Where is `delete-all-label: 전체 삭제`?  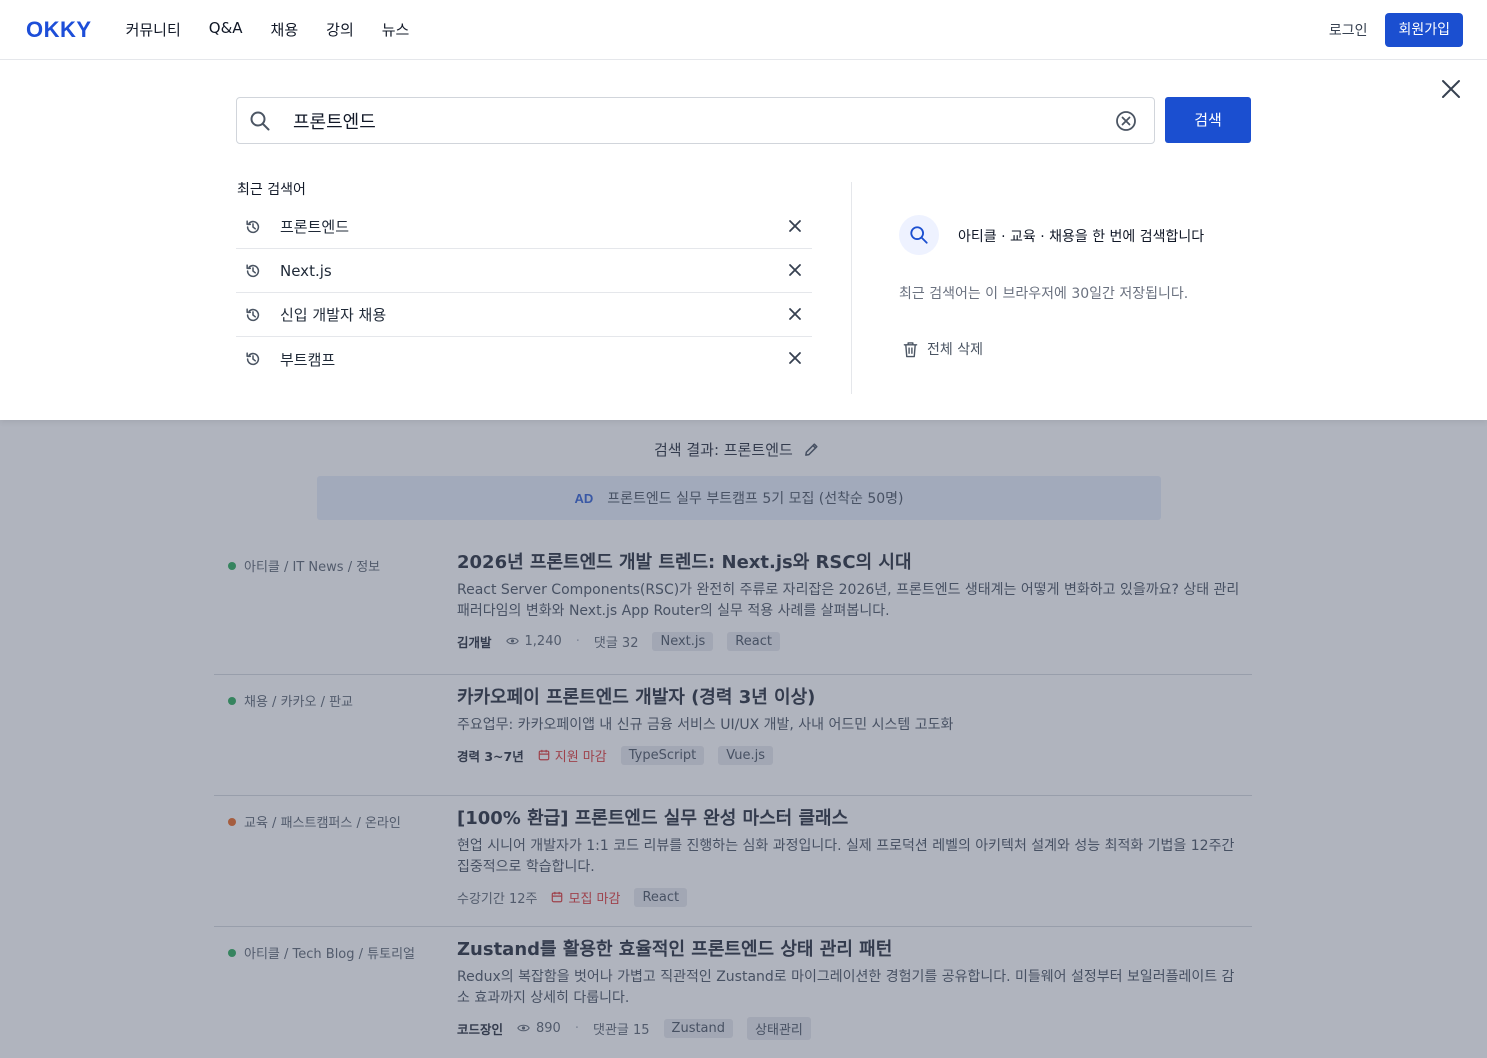
delete-all-label: 전체 삭제 is located at coordinates (955, 350).